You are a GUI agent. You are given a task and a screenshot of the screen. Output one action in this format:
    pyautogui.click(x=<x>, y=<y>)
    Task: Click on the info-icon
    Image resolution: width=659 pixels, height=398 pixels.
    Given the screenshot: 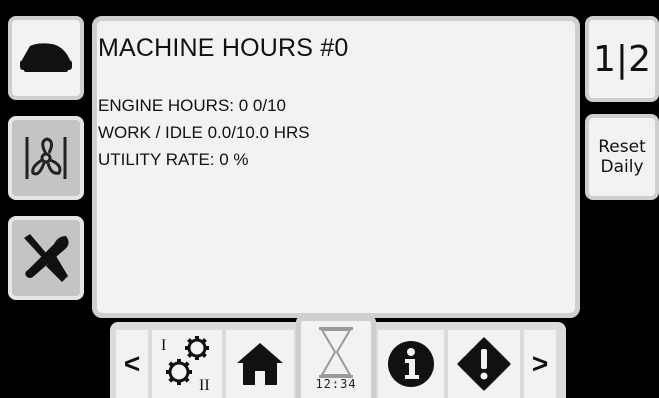 What is the action you would take?
    pyautogui.click(x=411, y=364)
    